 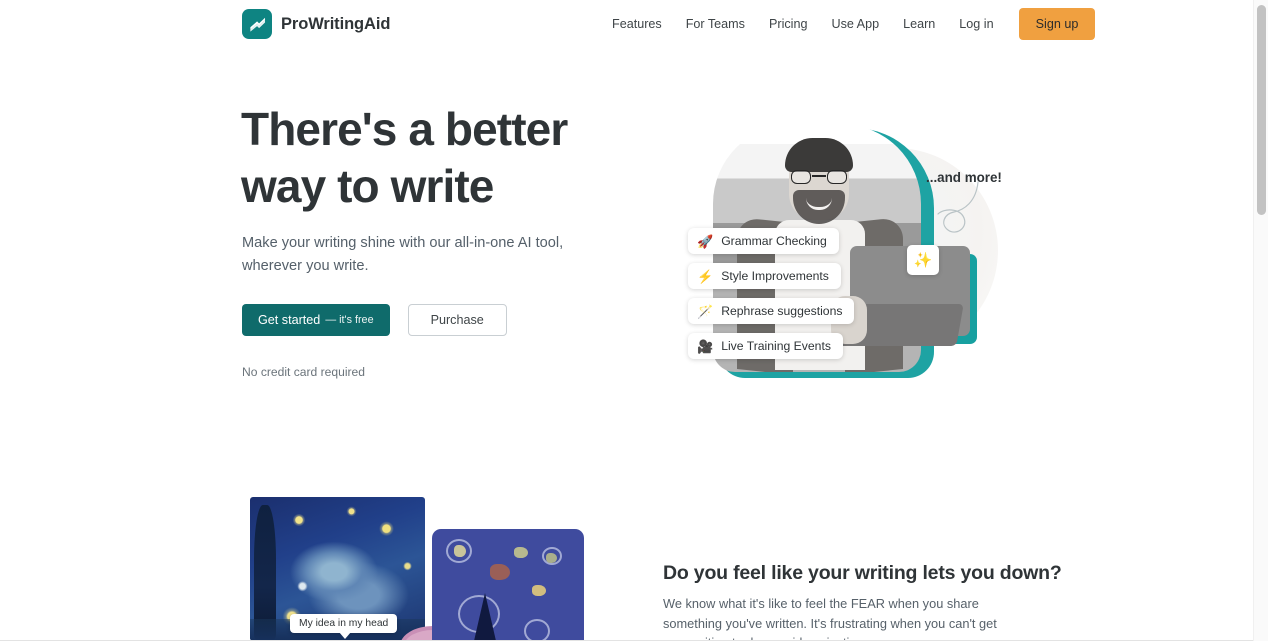 I want to click on signup-button: Sign up, so click(x=1057, y=24).